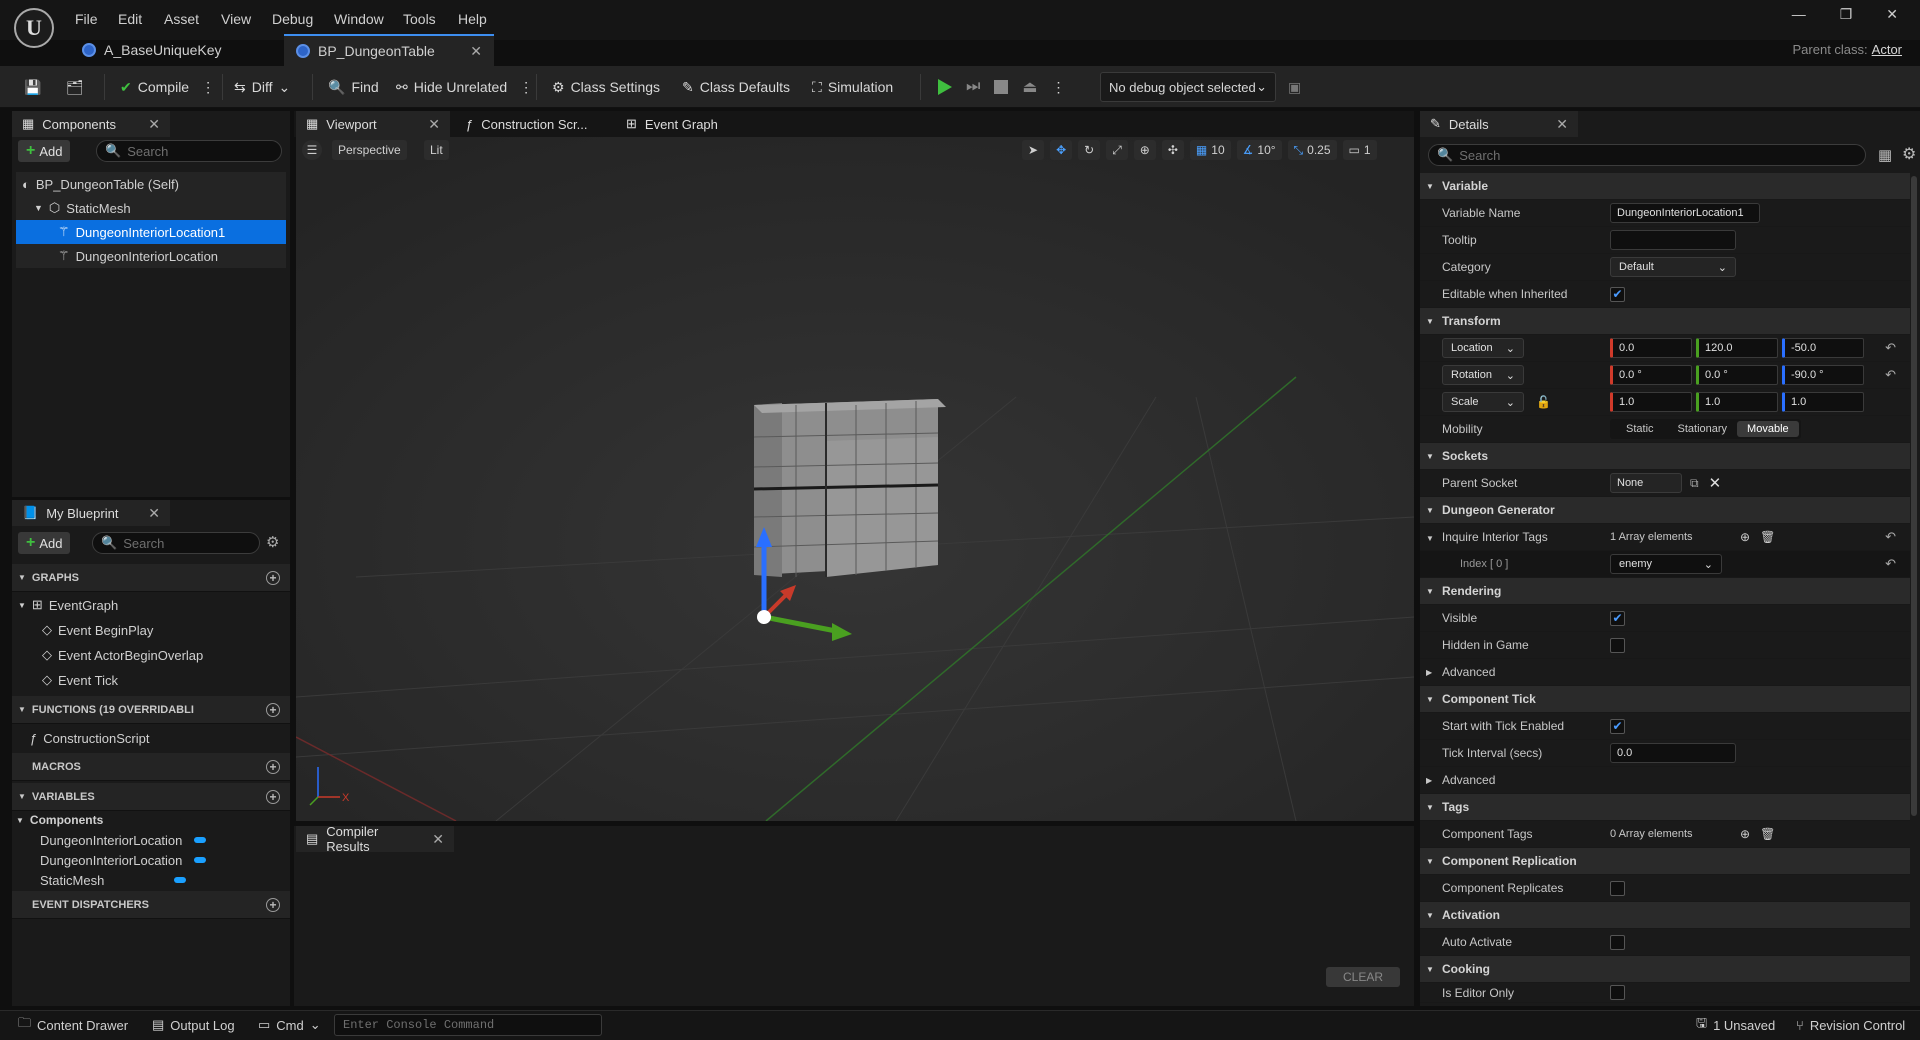  I want to click on event-actorbeginoverlap: ◇ Event ActorBeginOverlap, so click(122, 655).